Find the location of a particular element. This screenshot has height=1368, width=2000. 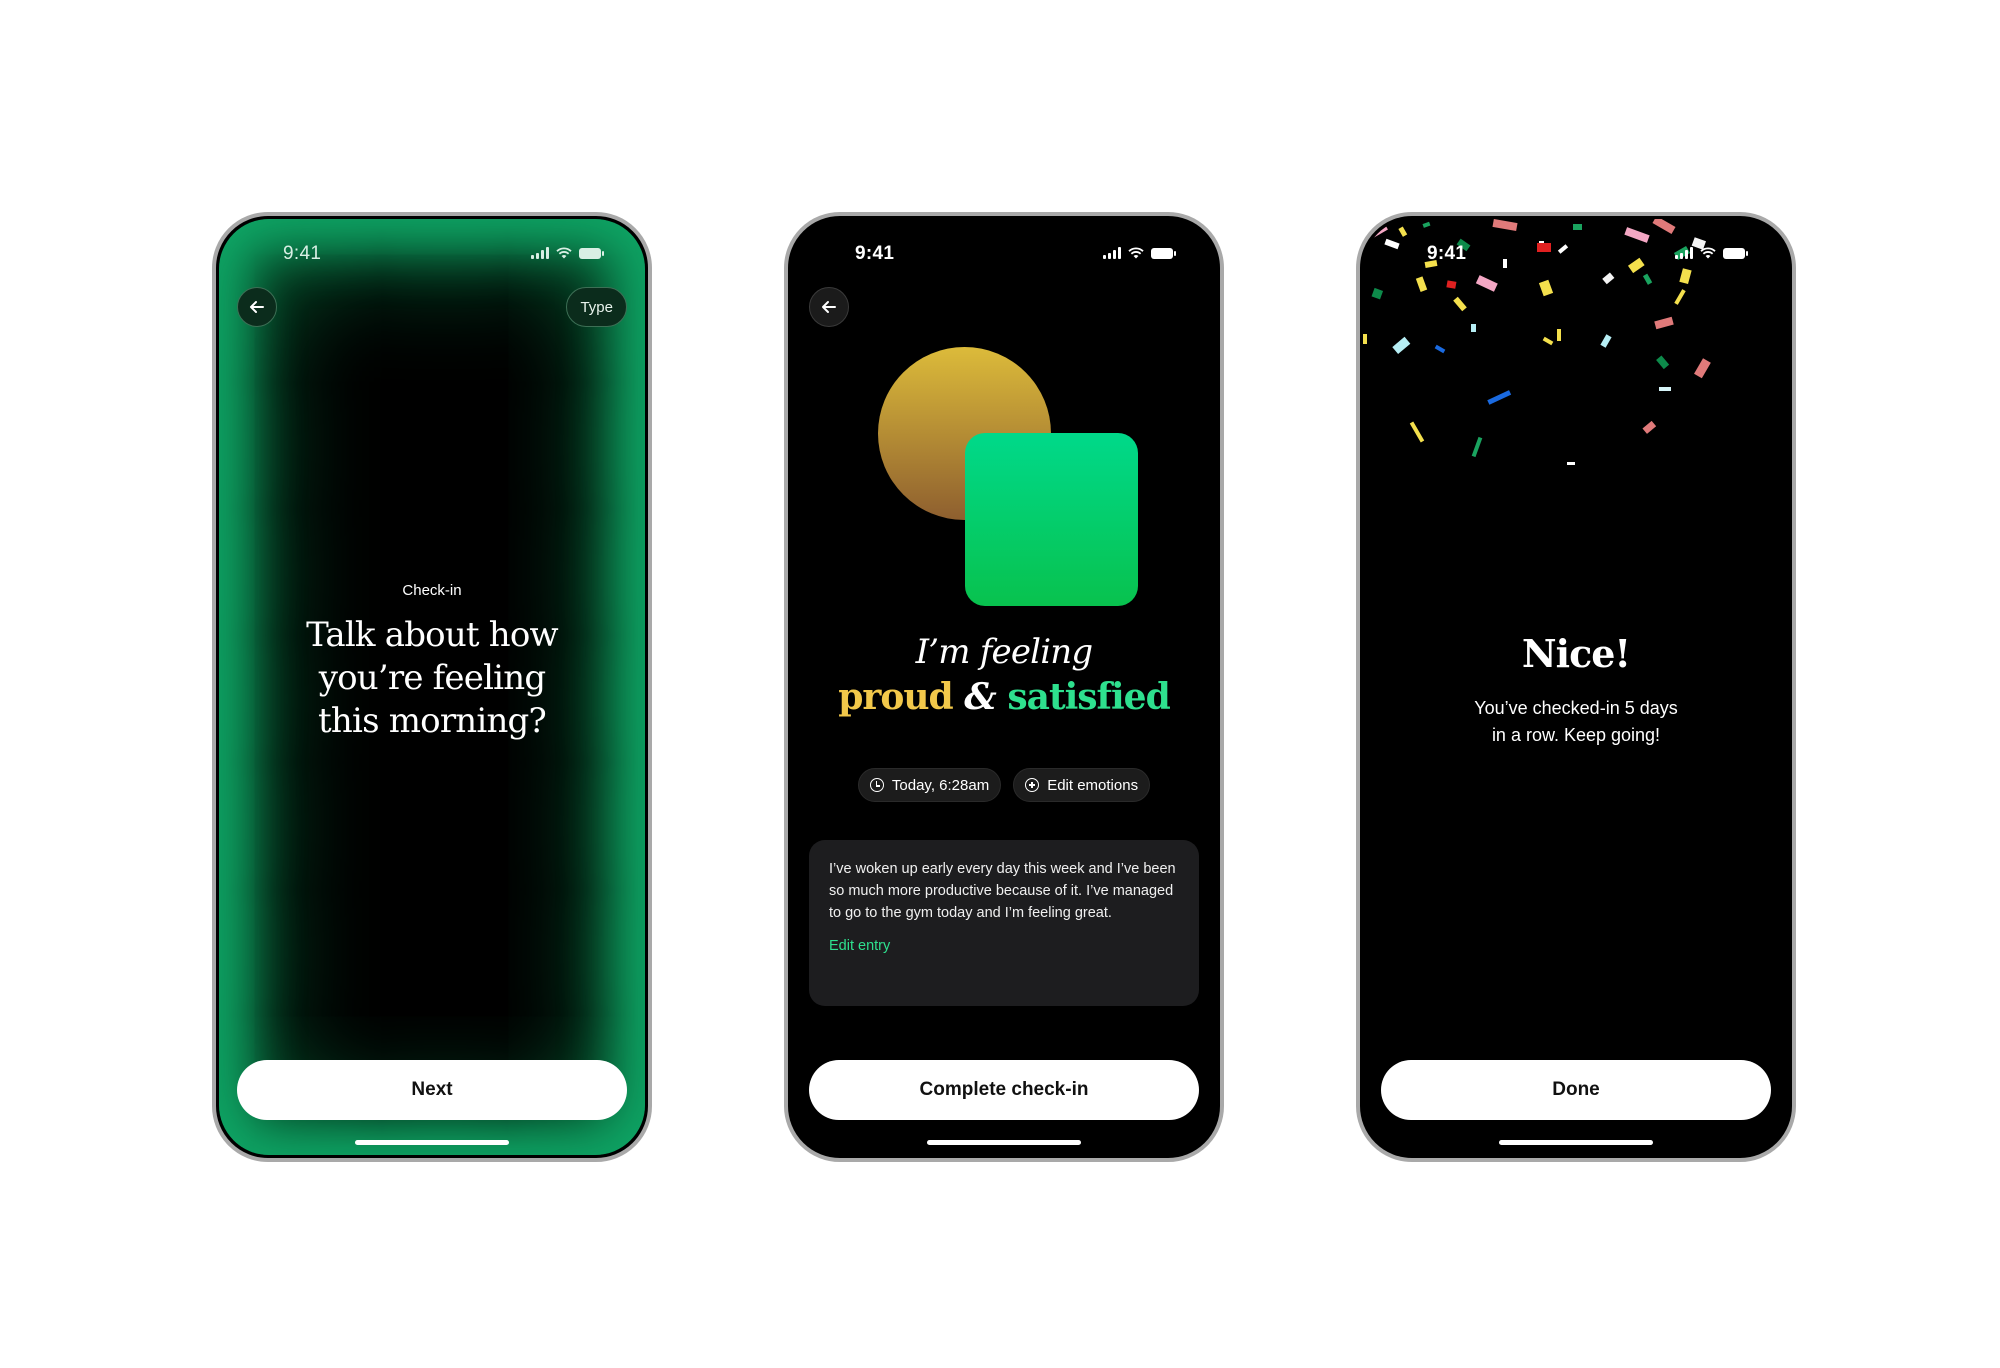

timestamp-chip: Today, 6:28am is located at coordinates (929, 785).